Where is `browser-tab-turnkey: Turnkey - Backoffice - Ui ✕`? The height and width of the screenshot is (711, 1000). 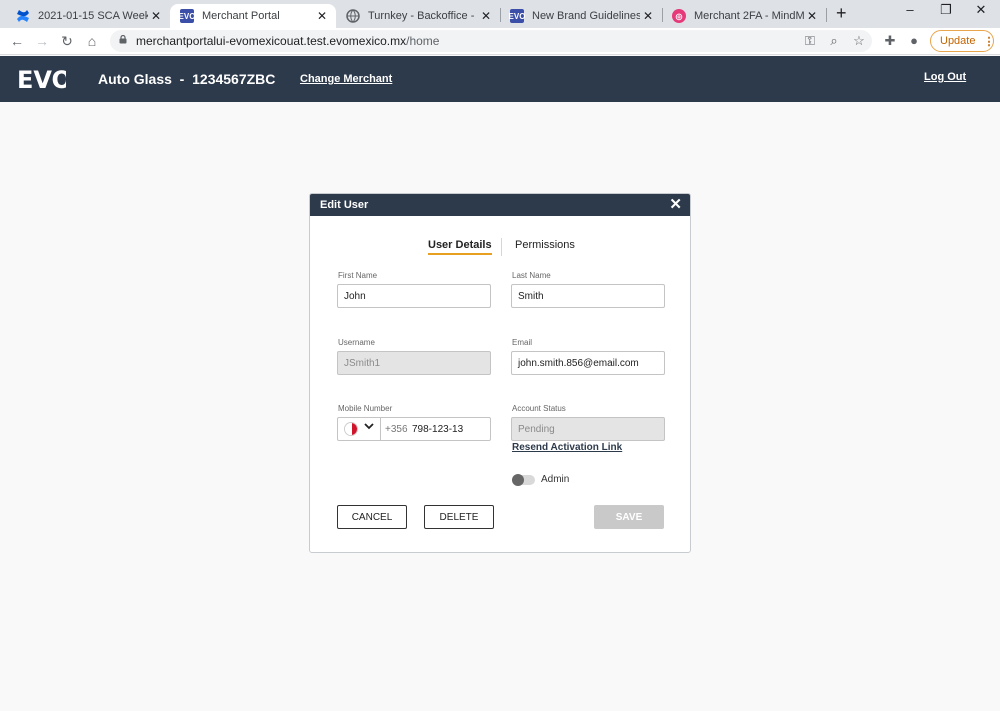 browser-tab-turnkey: Turnkey - Backoffice - Ui ✕ is located at coordinates (418, 16).